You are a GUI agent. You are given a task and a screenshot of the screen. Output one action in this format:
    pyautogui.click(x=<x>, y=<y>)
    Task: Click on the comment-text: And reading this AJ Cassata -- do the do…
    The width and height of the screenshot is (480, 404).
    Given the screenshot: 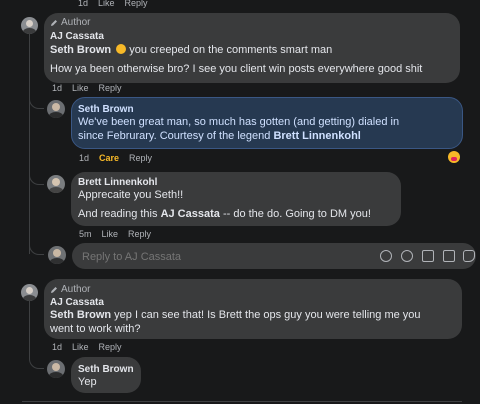 What is the action you would take?
    pyautogui.click(x=224, y=214)
    